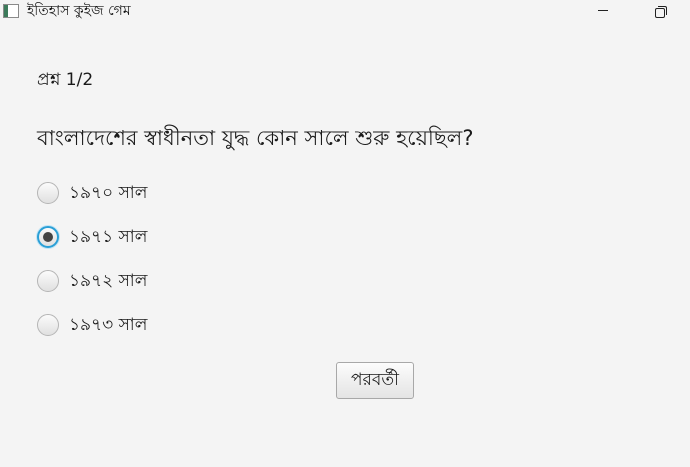  Describe the element at coordinates (79, 11) in the screenshot. I see `window-title: ইতিহাস কুইজ গেম` at that location.